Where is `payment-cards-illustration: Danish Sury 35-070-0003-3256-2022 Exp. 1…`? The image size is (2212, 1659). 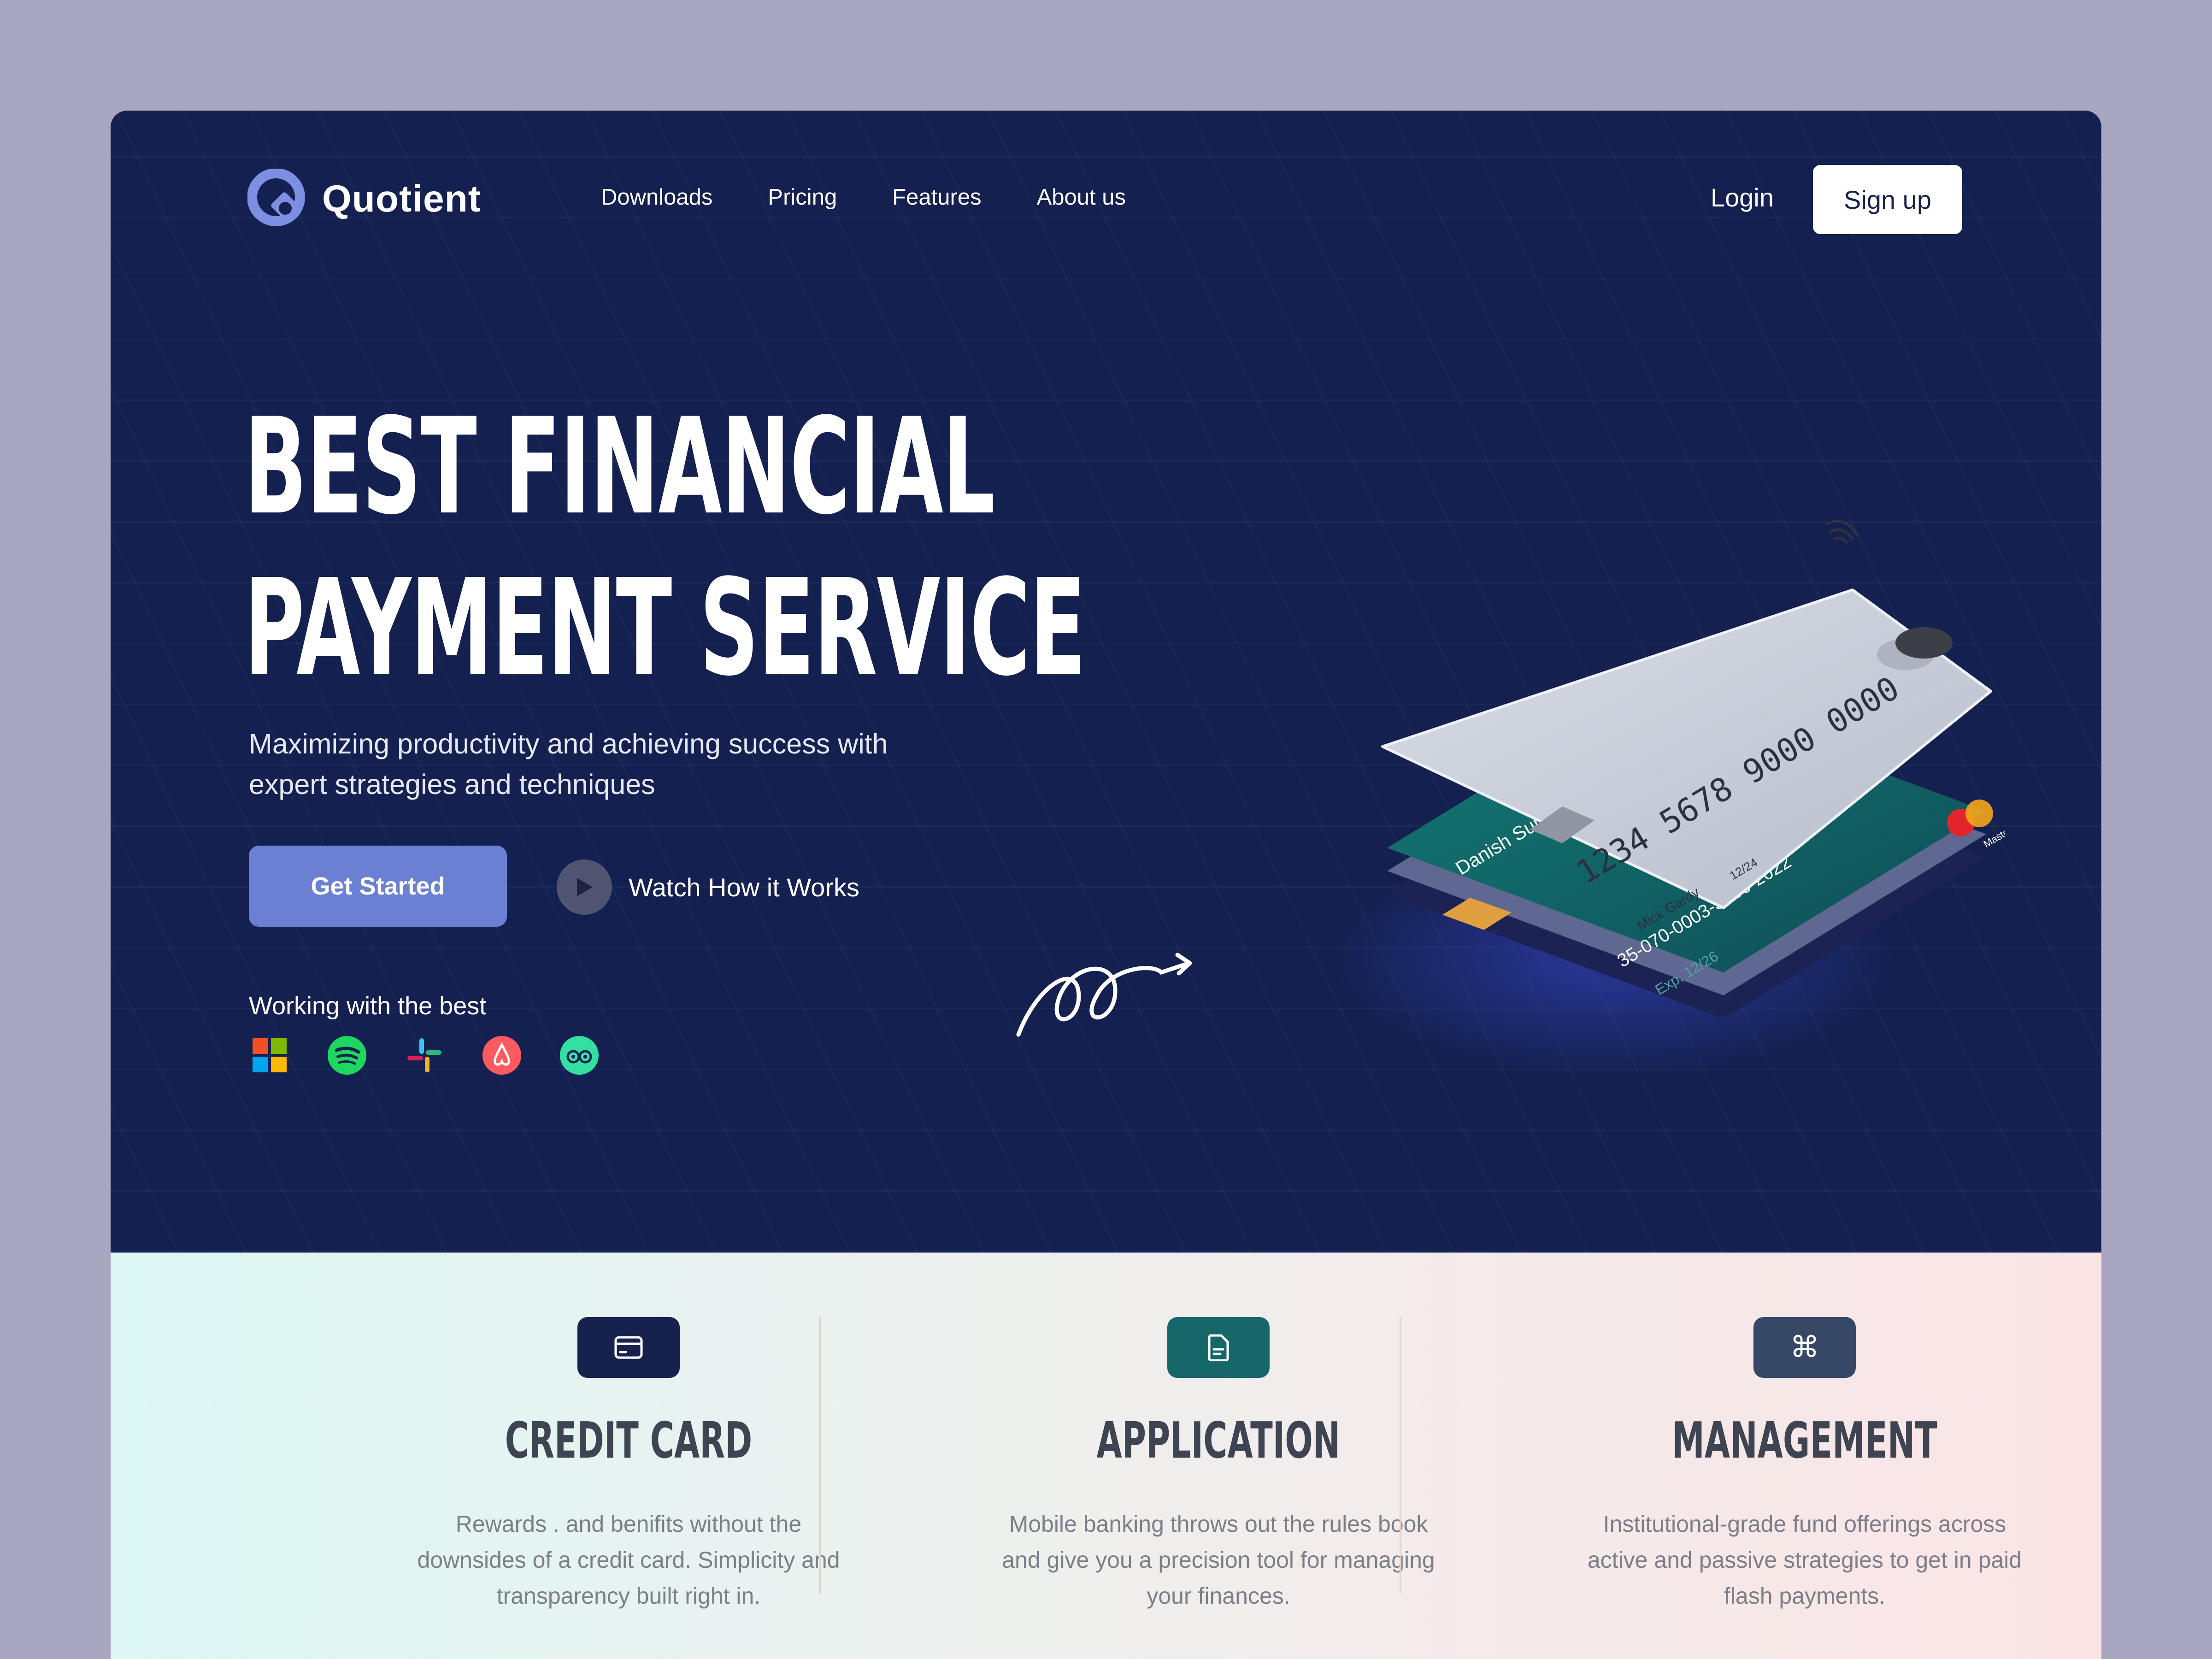 payment-cards-illustration: Danish Sury 35-070-0003-3256-2022 Exp. 1… is located at coordinates (1666, 799).